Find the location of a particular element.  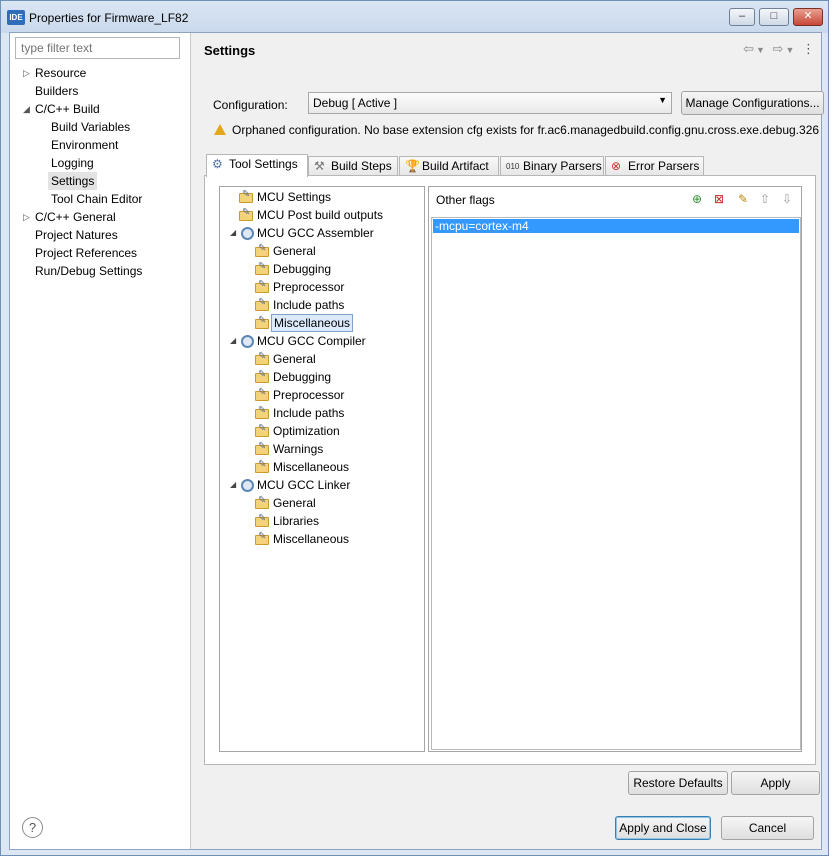

tab-binary-parsers: 010 Binary Parsers is located at coordinates (552, 166).